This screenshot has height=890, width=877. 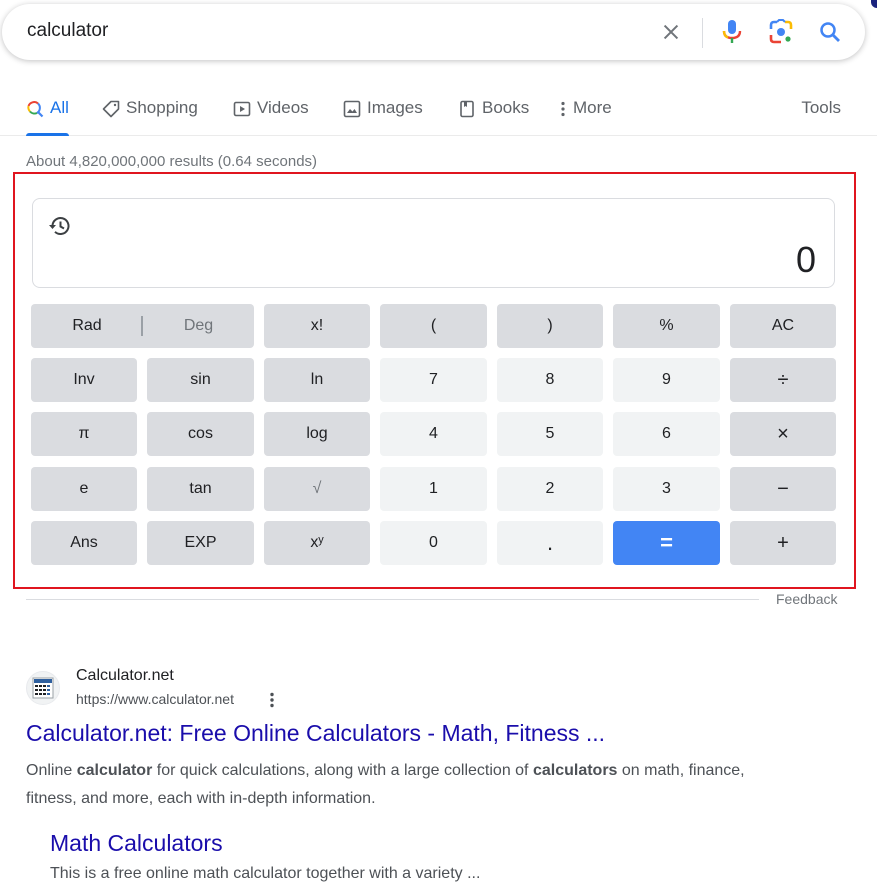 I want to click on subtract-button: −, so click(x=783, y=489).